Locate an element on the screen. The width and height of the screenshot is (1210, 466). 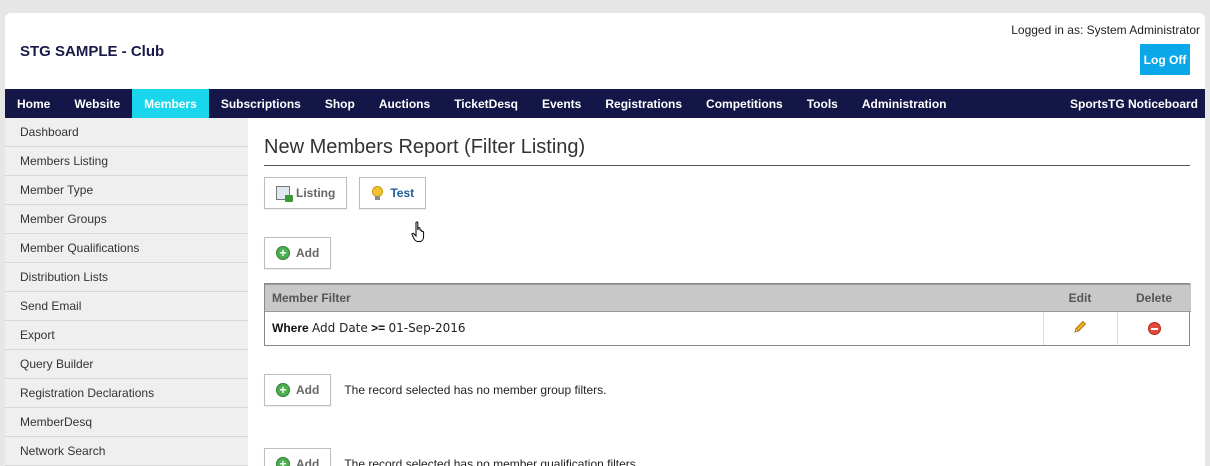
tab-test: Test is located at coordinates (393, 193).